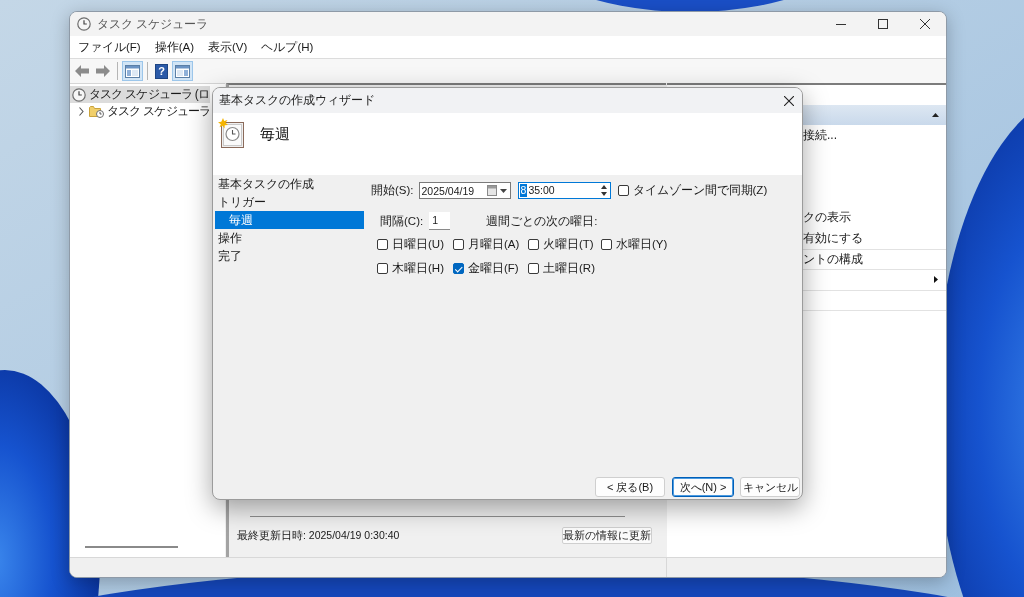 The image size is (1024, 597). What do you see at coordinates (153, 24) in the screenshot?
I see `window-title: タスク スケジューラ` at bounding box center [153, 24].